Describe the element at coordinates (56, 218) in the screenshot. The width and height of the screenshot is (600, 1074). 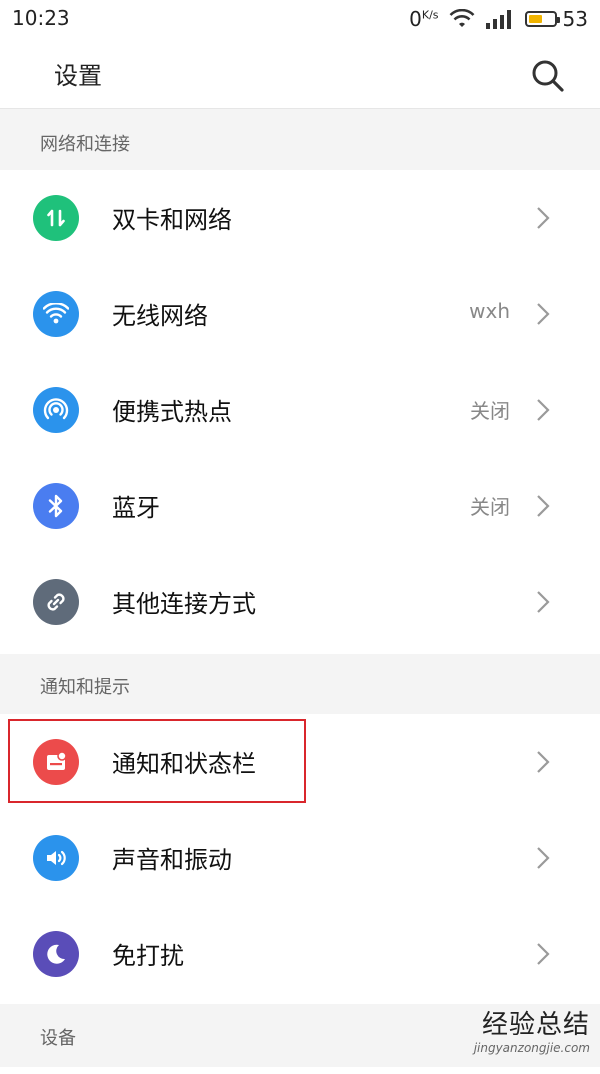
I see `dual-sim-icon` at that location.